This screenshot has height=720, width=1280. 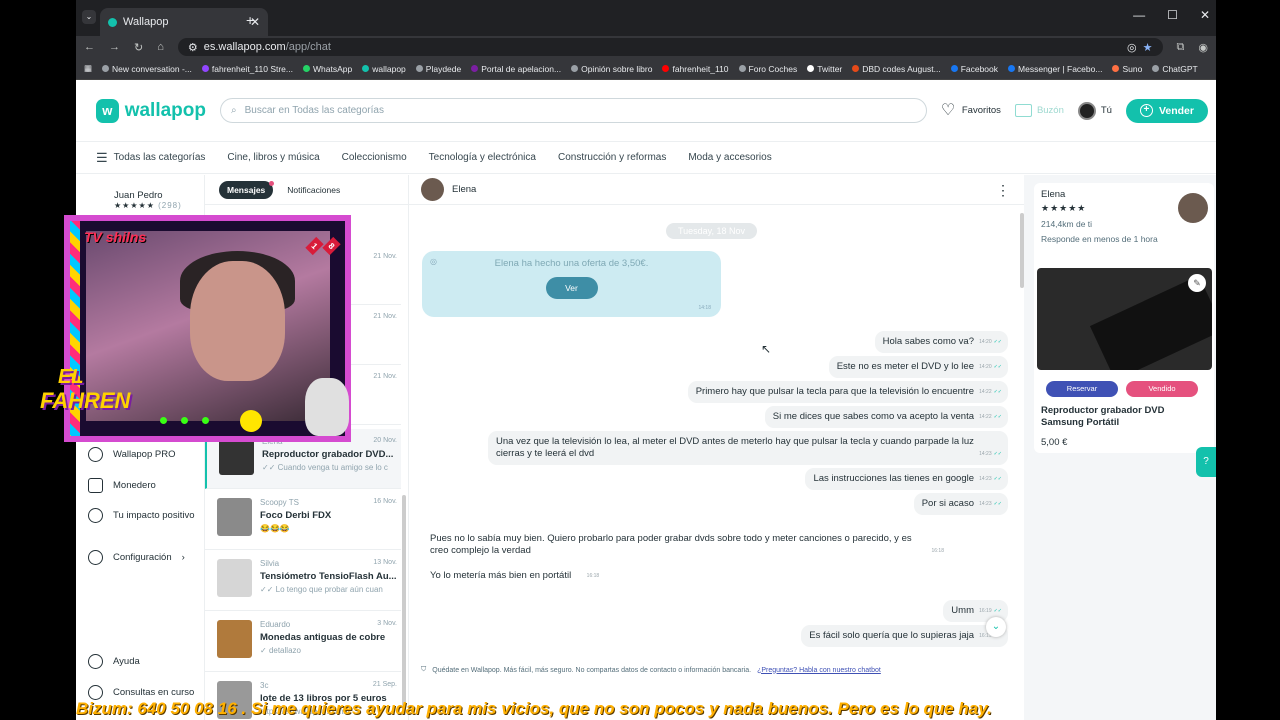 I want to click on new-tab-icon: +, so click(x=250, y=20).